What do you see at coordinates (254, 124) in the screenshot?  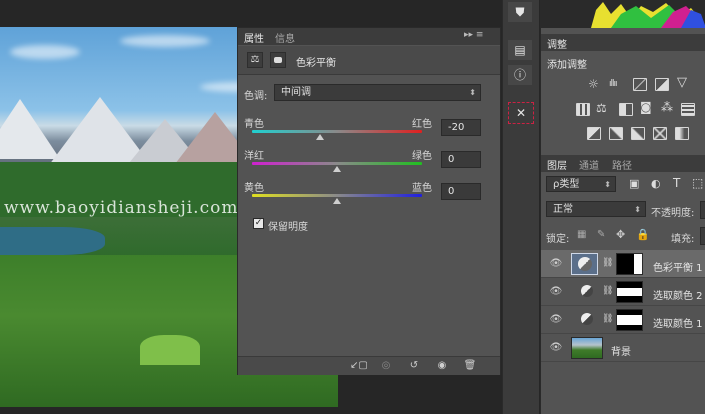 I see `cyan-label: 青色` at bounding box center [254, 124].